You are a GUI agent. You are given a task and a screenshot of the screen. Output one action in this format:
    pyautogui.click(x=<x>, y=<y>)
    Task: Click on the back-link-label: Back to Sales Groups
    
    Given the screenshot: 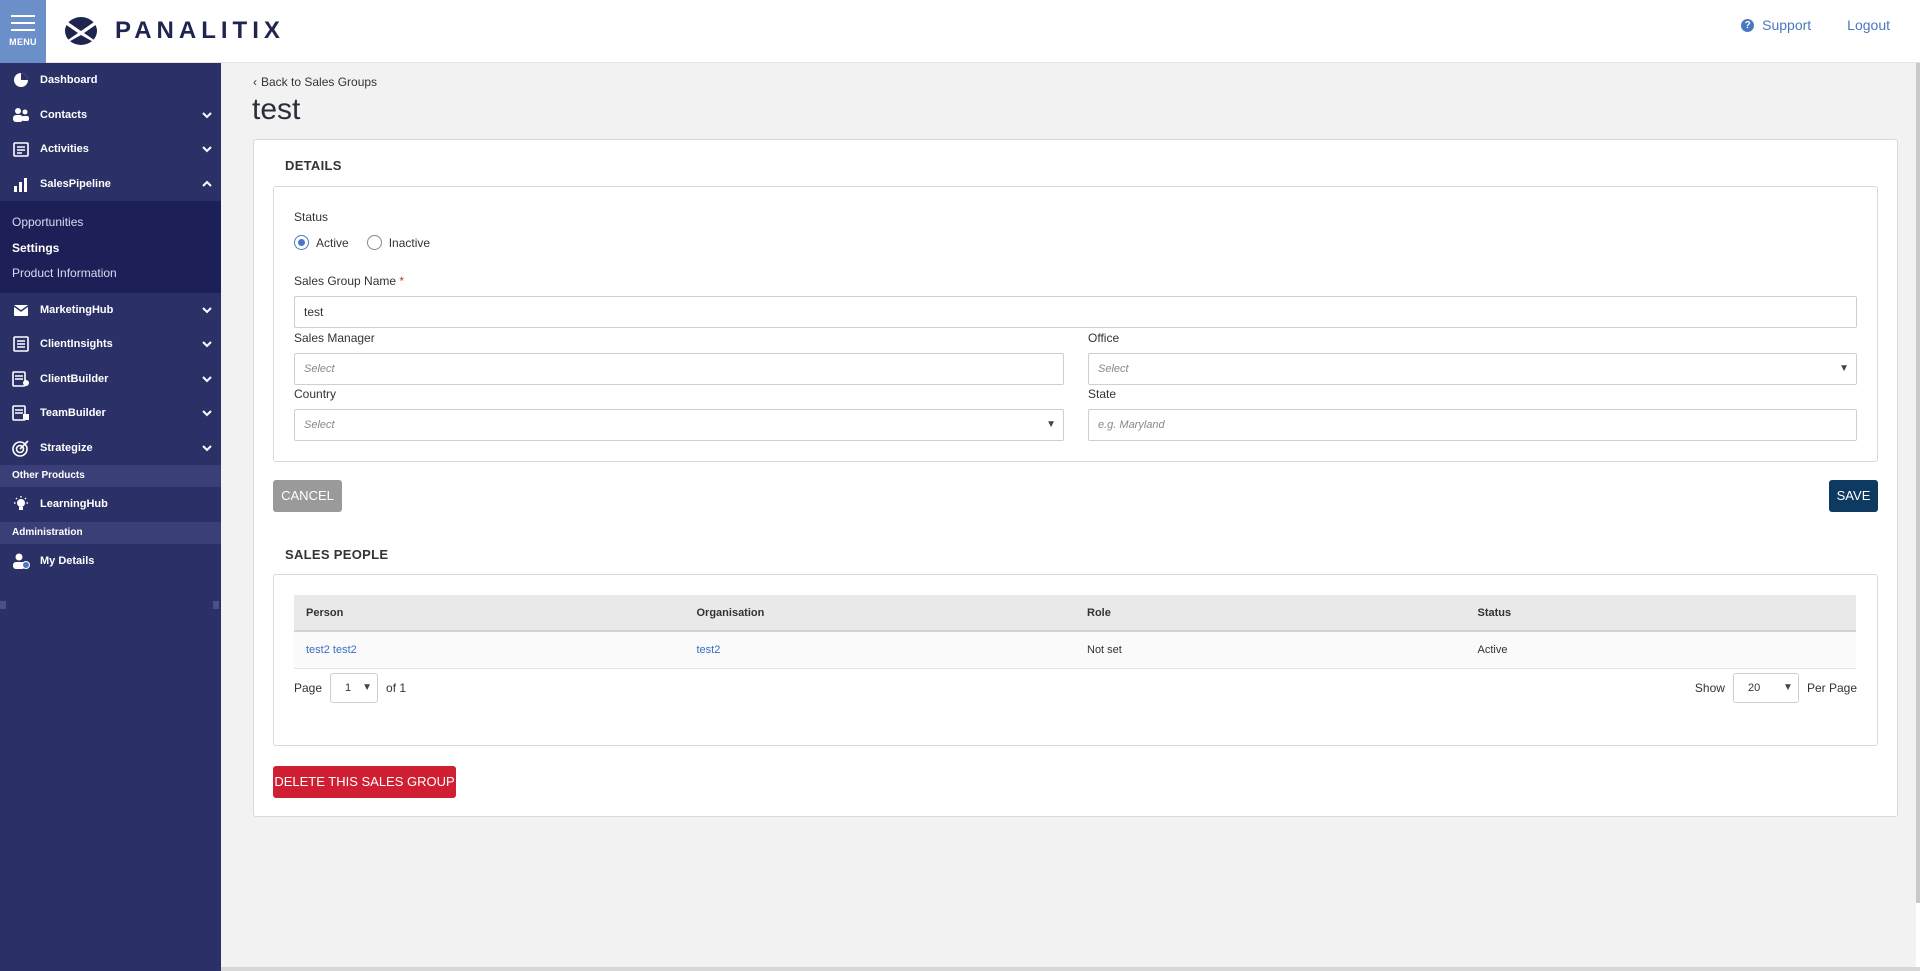 What is the action you would take?
    pyautogui.click(x=319, y=82)
    